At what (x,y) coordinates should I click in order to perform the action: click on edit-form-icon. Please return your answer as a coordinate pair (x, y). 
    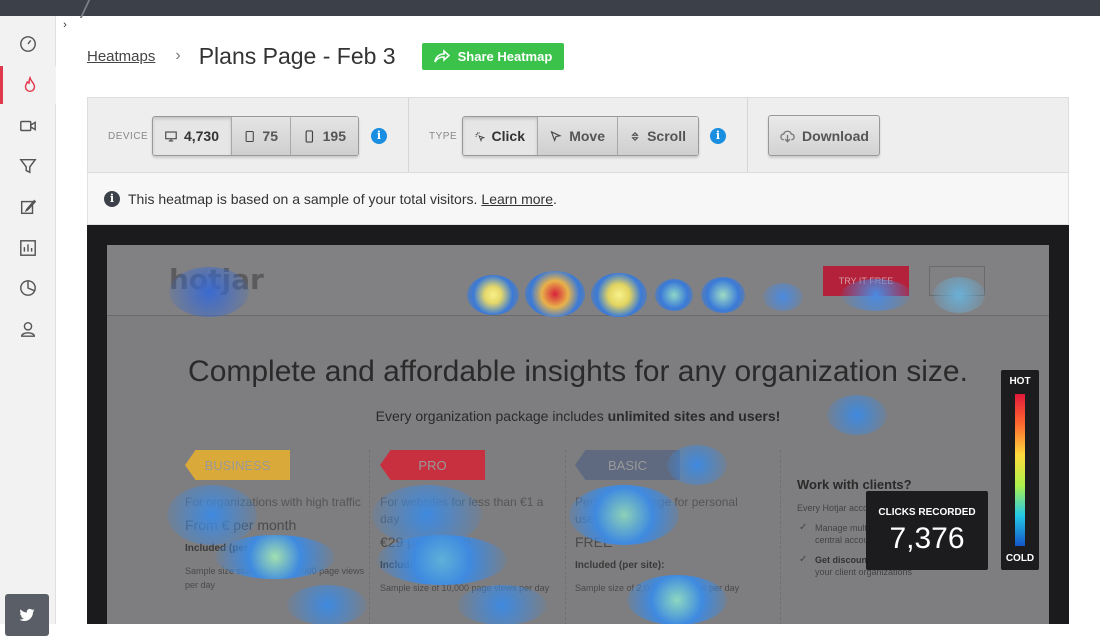
    Looking at the image, I should click on (28, 207).